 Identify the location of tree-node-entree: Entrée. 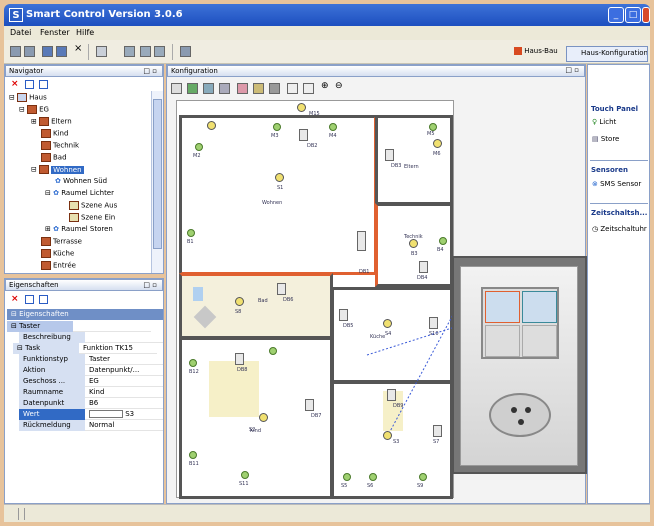
(58, 265).